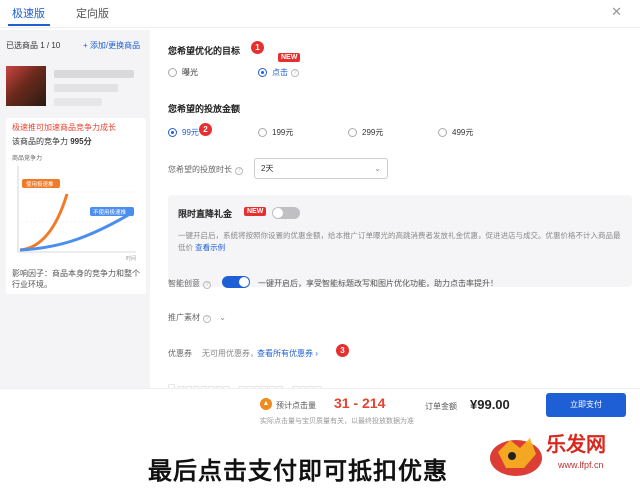 This screenshot has width=640, height=489. What do you see at coordinates (441, 406) in the screenshot?
I see `order-amount-label: 订单金额` at bounding box center [441, 406].